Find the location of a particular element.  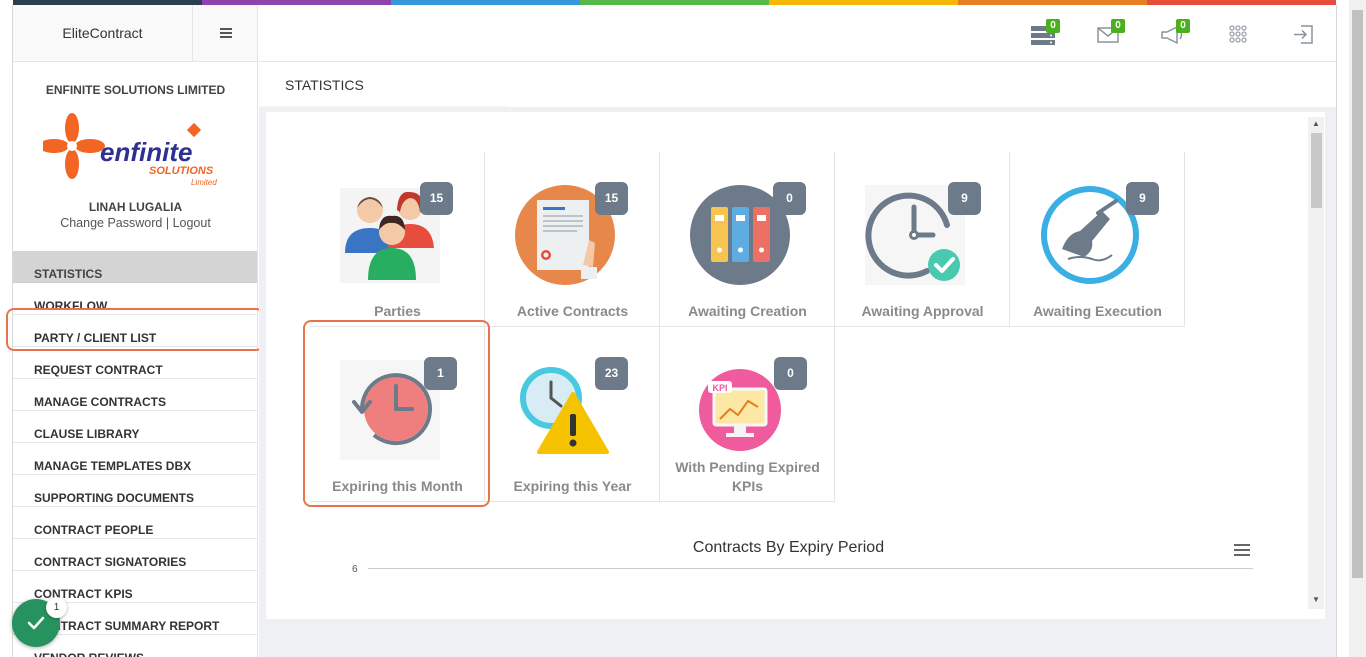

app-brand: EliteContract is located at coordinates (103, 33).